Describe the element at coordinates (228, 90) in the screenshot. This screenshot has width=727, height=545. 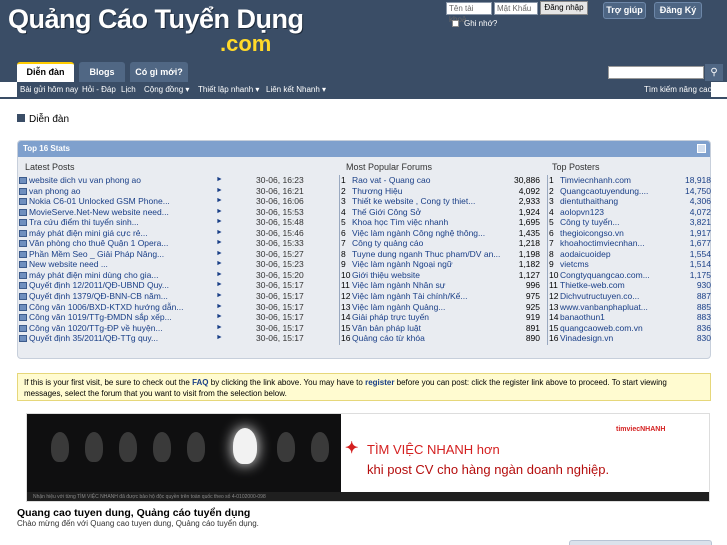
I see `subnav-quick-settings: Thiết lập nhanh ▾` at that location.